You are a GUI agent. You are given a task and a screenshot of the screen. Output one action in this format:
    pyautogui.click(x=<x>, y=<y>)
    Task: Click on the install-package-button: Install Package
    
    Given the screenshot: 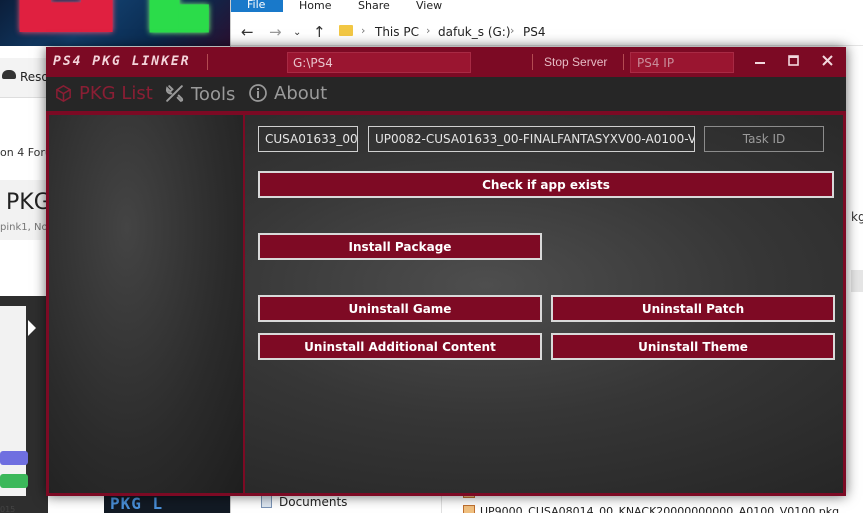 What is the action you would take?
    pyautogui.click(x=400, y=246)
    